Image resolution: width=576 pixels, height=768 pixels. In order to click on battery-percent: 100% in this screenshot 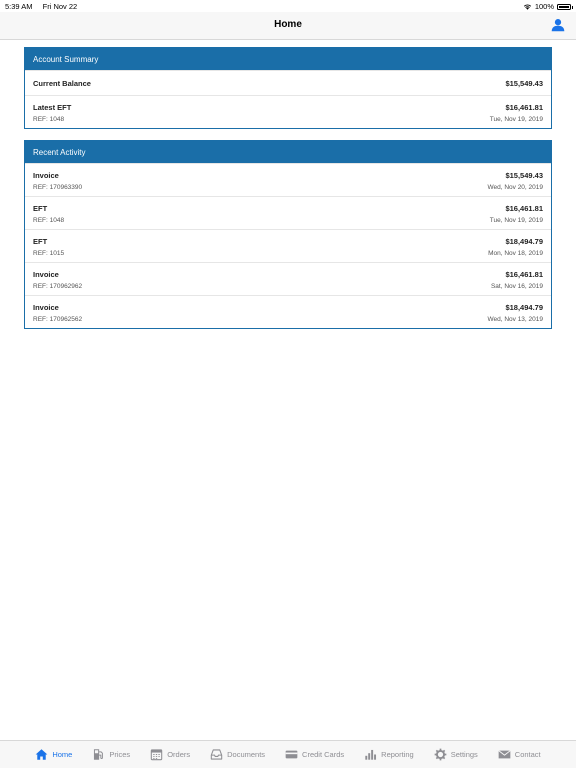, I will do `click(544, 6)`.